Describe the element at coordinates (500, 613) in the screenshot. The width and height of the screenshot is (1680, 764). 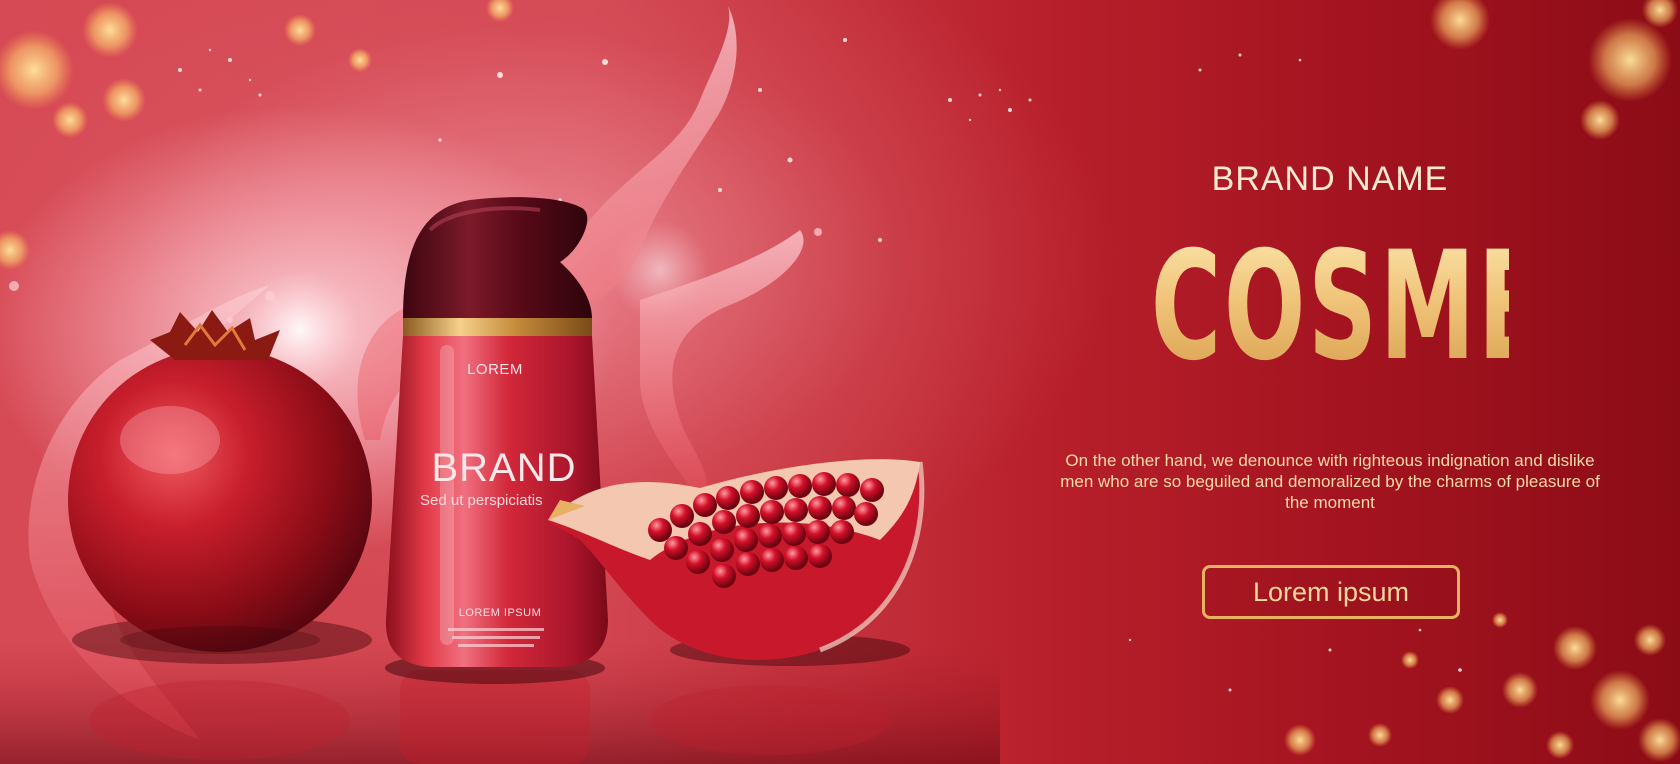
I see `bottle-bottom-label: LOREM IPSUM` at that location.